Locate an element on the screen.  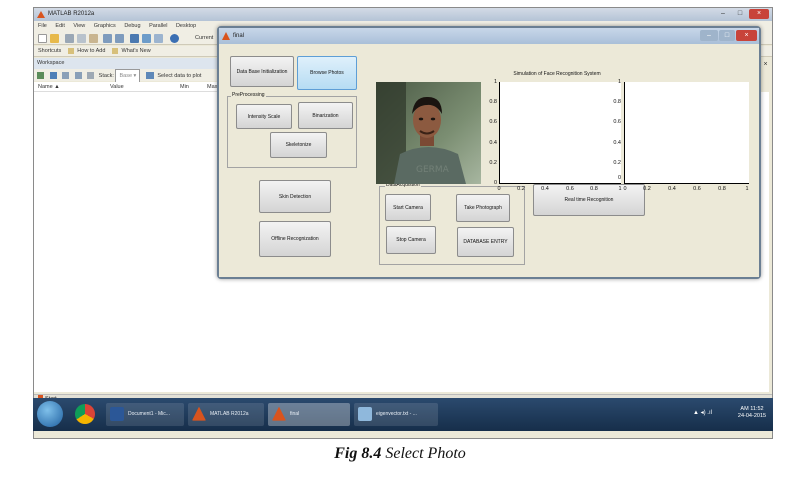
open-variable-icon is located at coordinates (53, 76).